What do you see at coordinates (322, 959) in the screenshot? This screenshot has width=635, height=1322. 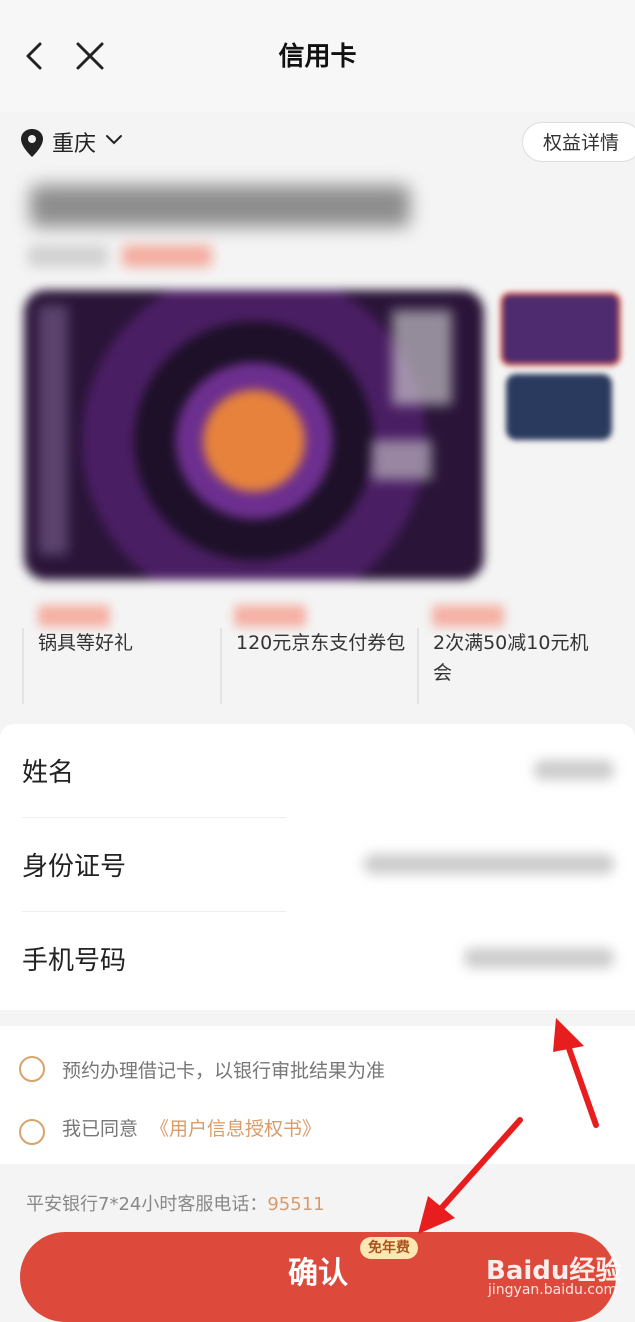 I see `phone-field: 手机号码` at bounding box center [322, 959].